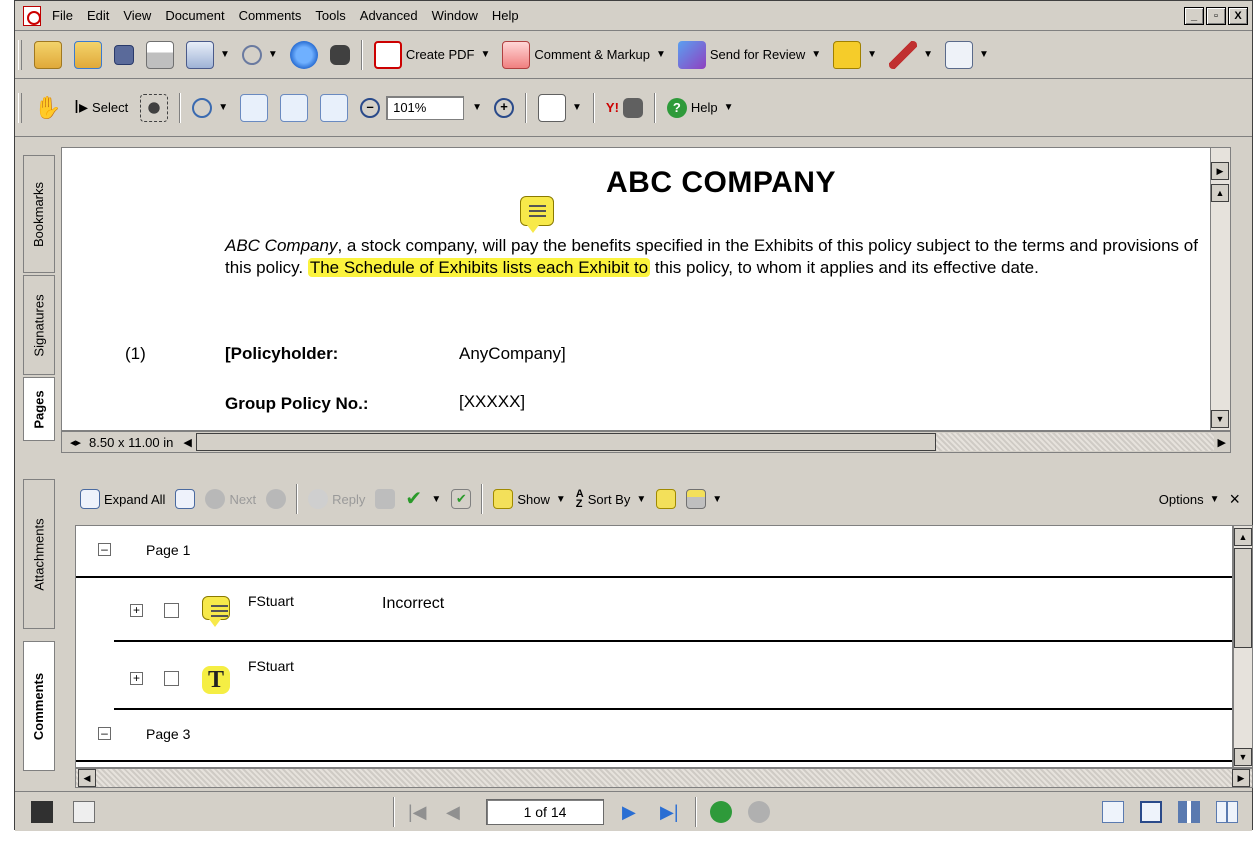 The width and height of the screenshot is (1255, 850). I want to click on menu-window: Window, so click(455, 15).